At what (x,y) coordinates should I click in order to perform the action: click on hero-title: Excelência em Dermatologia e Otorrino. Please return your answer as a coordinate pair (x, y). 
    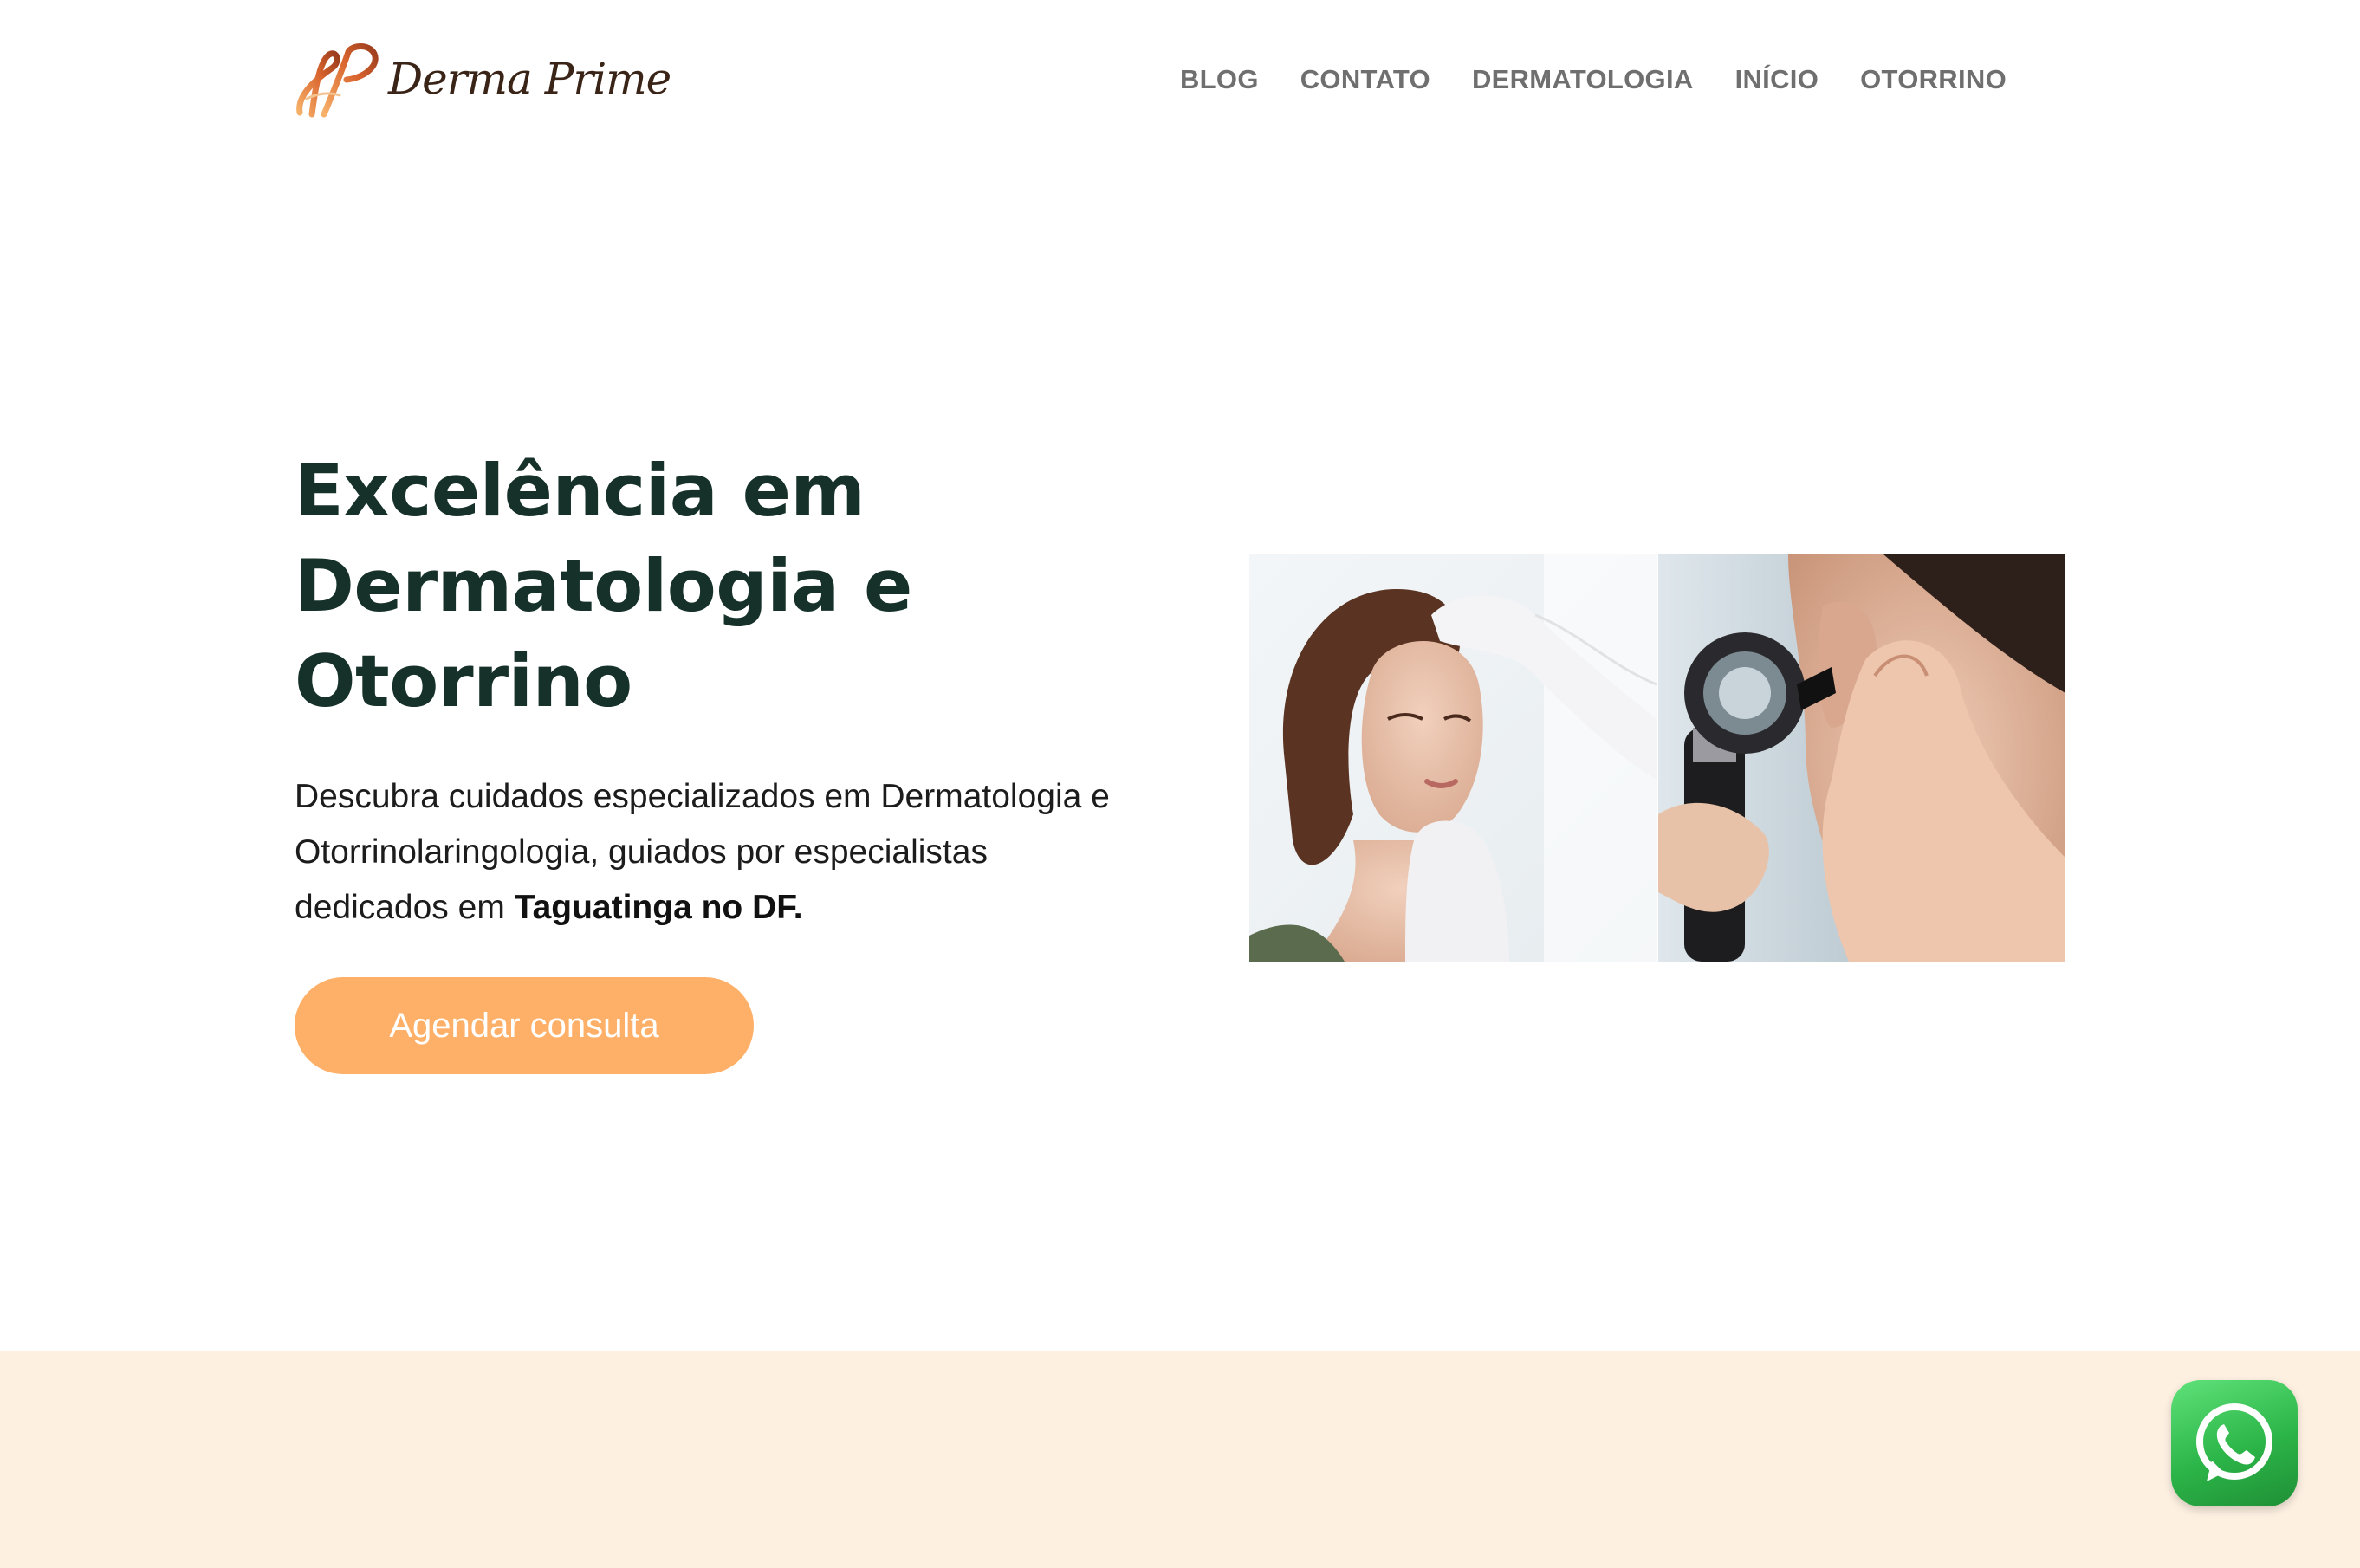
    Looking at the image, I should click on (710, 586).